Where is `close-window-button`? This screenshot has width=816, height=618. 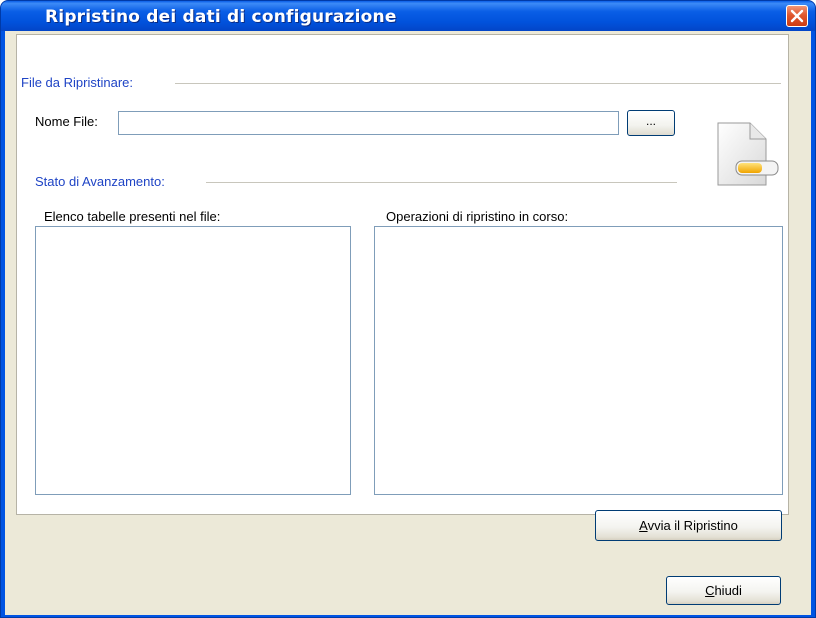
close-window-button is located at coordinates (797, 16).